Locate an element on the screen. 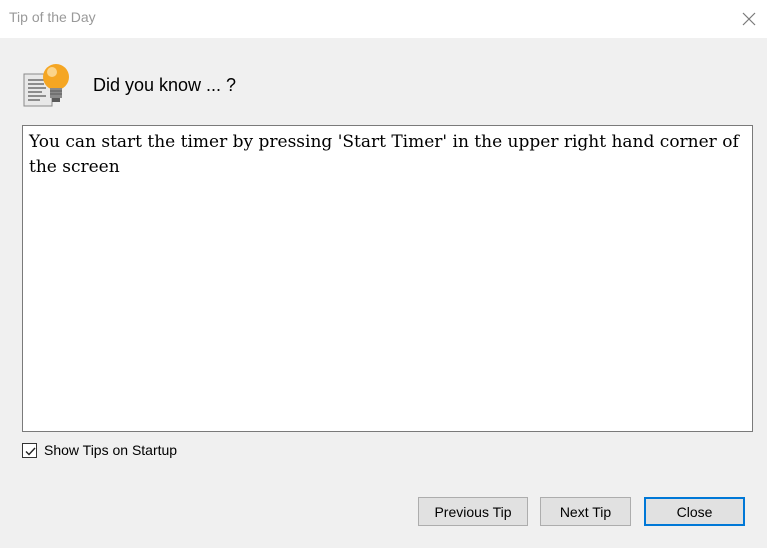 Image resolution: width=767 pixels, height=548 pixels. window-title: Tip of the Day is located at coordinates (52, 17).